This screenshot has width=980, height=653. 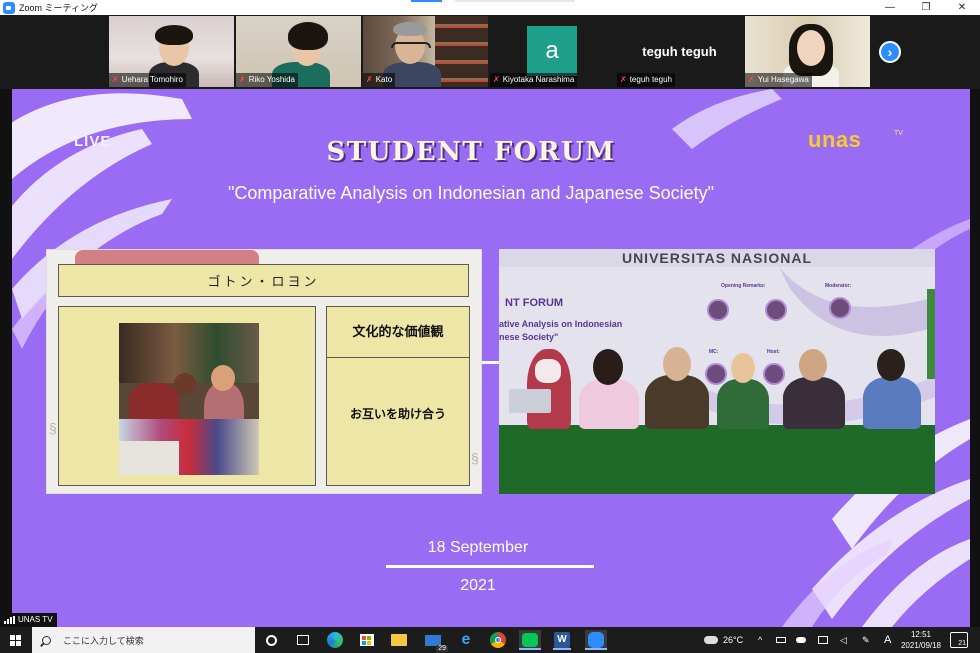 What do you see at coordinates (379, 80) in the screenshot?
I see `participant-name-label: ✗ Kato` at bounding box center [379, 80].